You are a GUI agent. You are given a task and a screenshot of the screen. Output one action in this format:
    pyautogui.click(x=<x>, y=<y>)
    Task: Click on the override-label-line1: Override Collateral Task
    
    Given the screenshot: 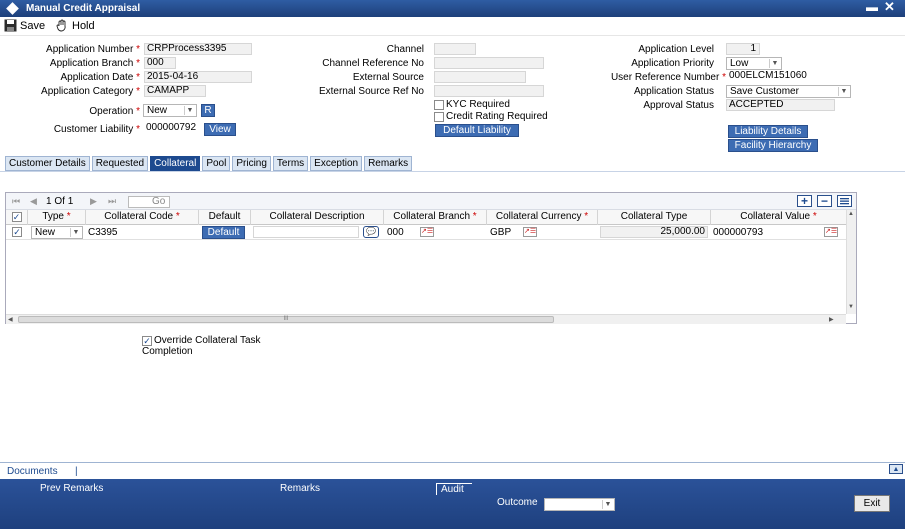 What is the action you would take?
    pyautogui.click(x=207, y=340)
    